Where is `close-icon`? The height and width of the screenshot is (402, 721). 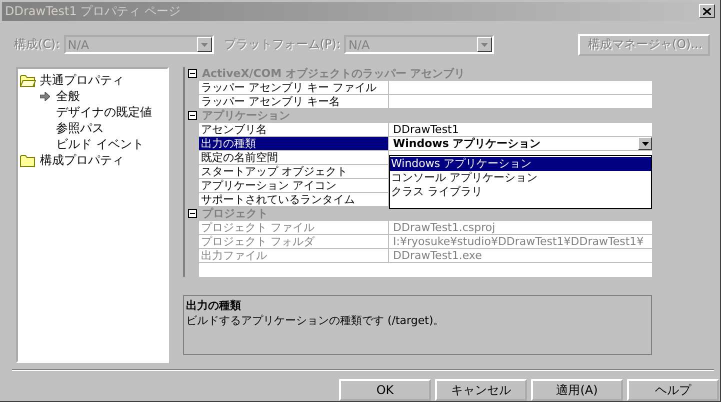
close-icon is located at coordinates (707, 11).